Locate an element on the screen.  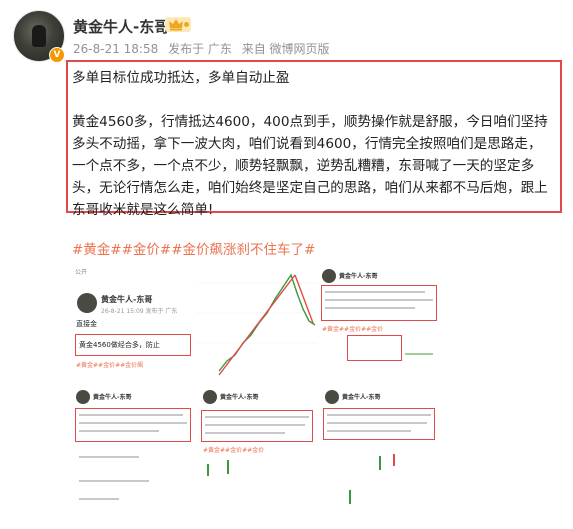
image-thumb-5: 黄金牛人-东哥 #黄金##金价##金价 is located at coordinates (257, 451).